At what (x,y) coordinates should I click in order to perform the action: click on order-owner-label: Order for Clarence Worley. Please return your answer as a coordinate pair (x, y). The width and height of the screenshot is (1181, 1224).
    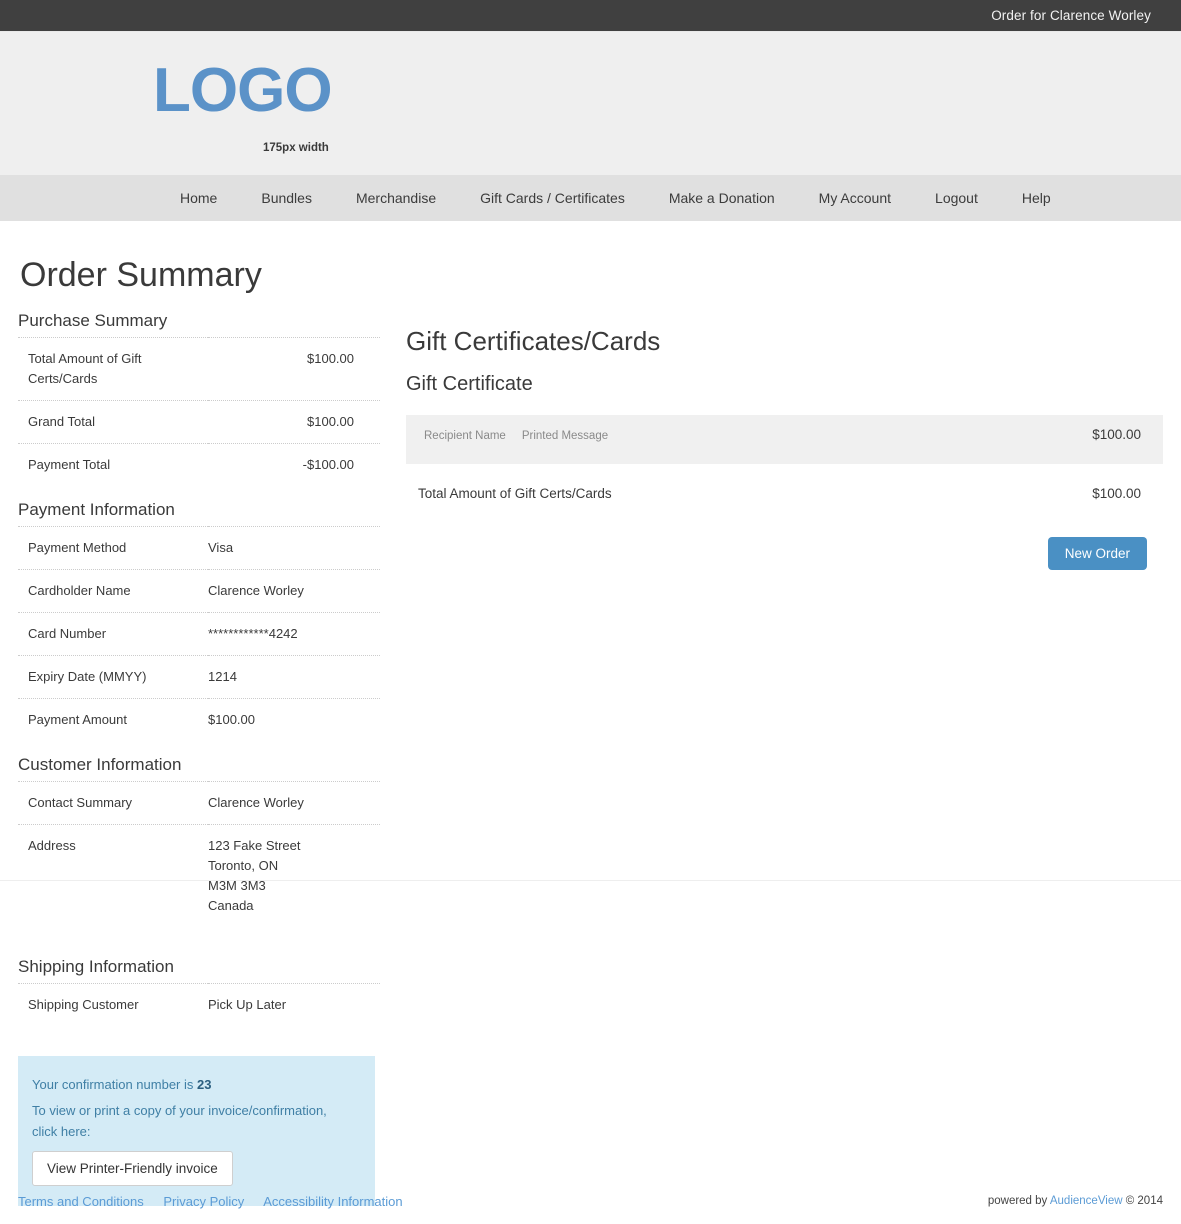
    Looking at the image, I should click on (1071, 15).